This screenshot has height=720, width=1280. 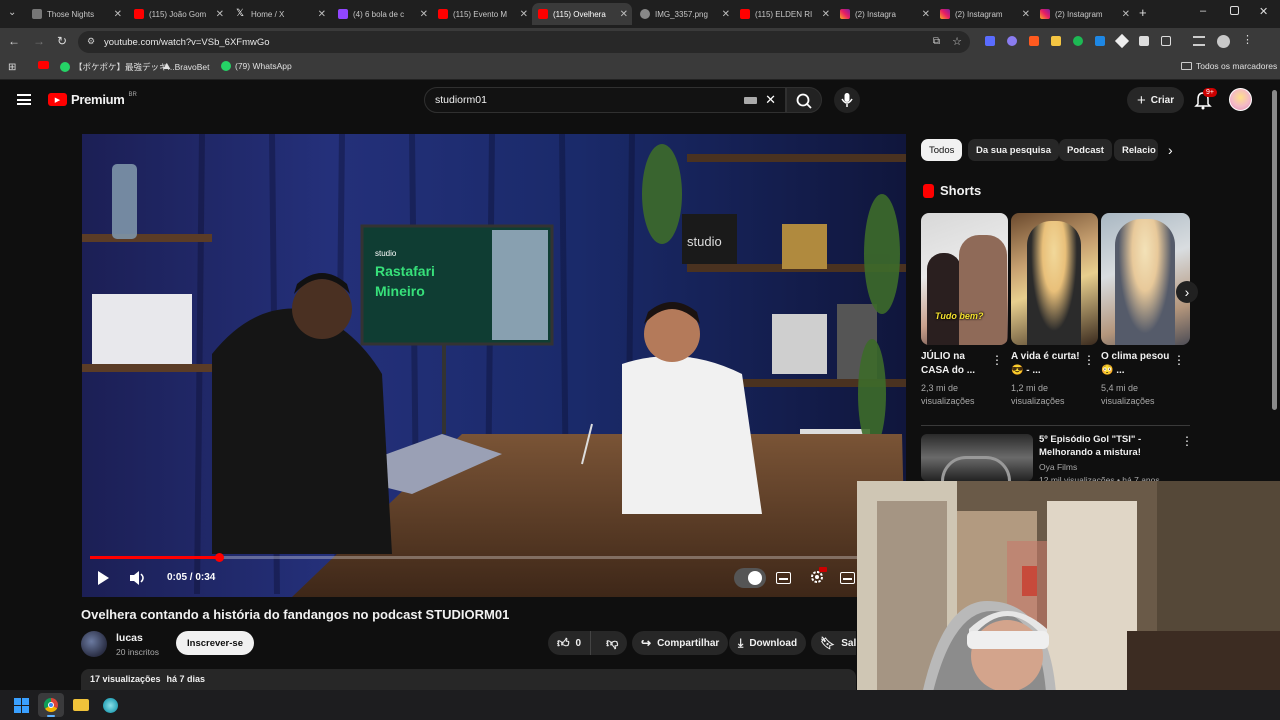 I want to click on all-bookmarks-folder: Todos os marcadores, so click(x=1229, y=66).